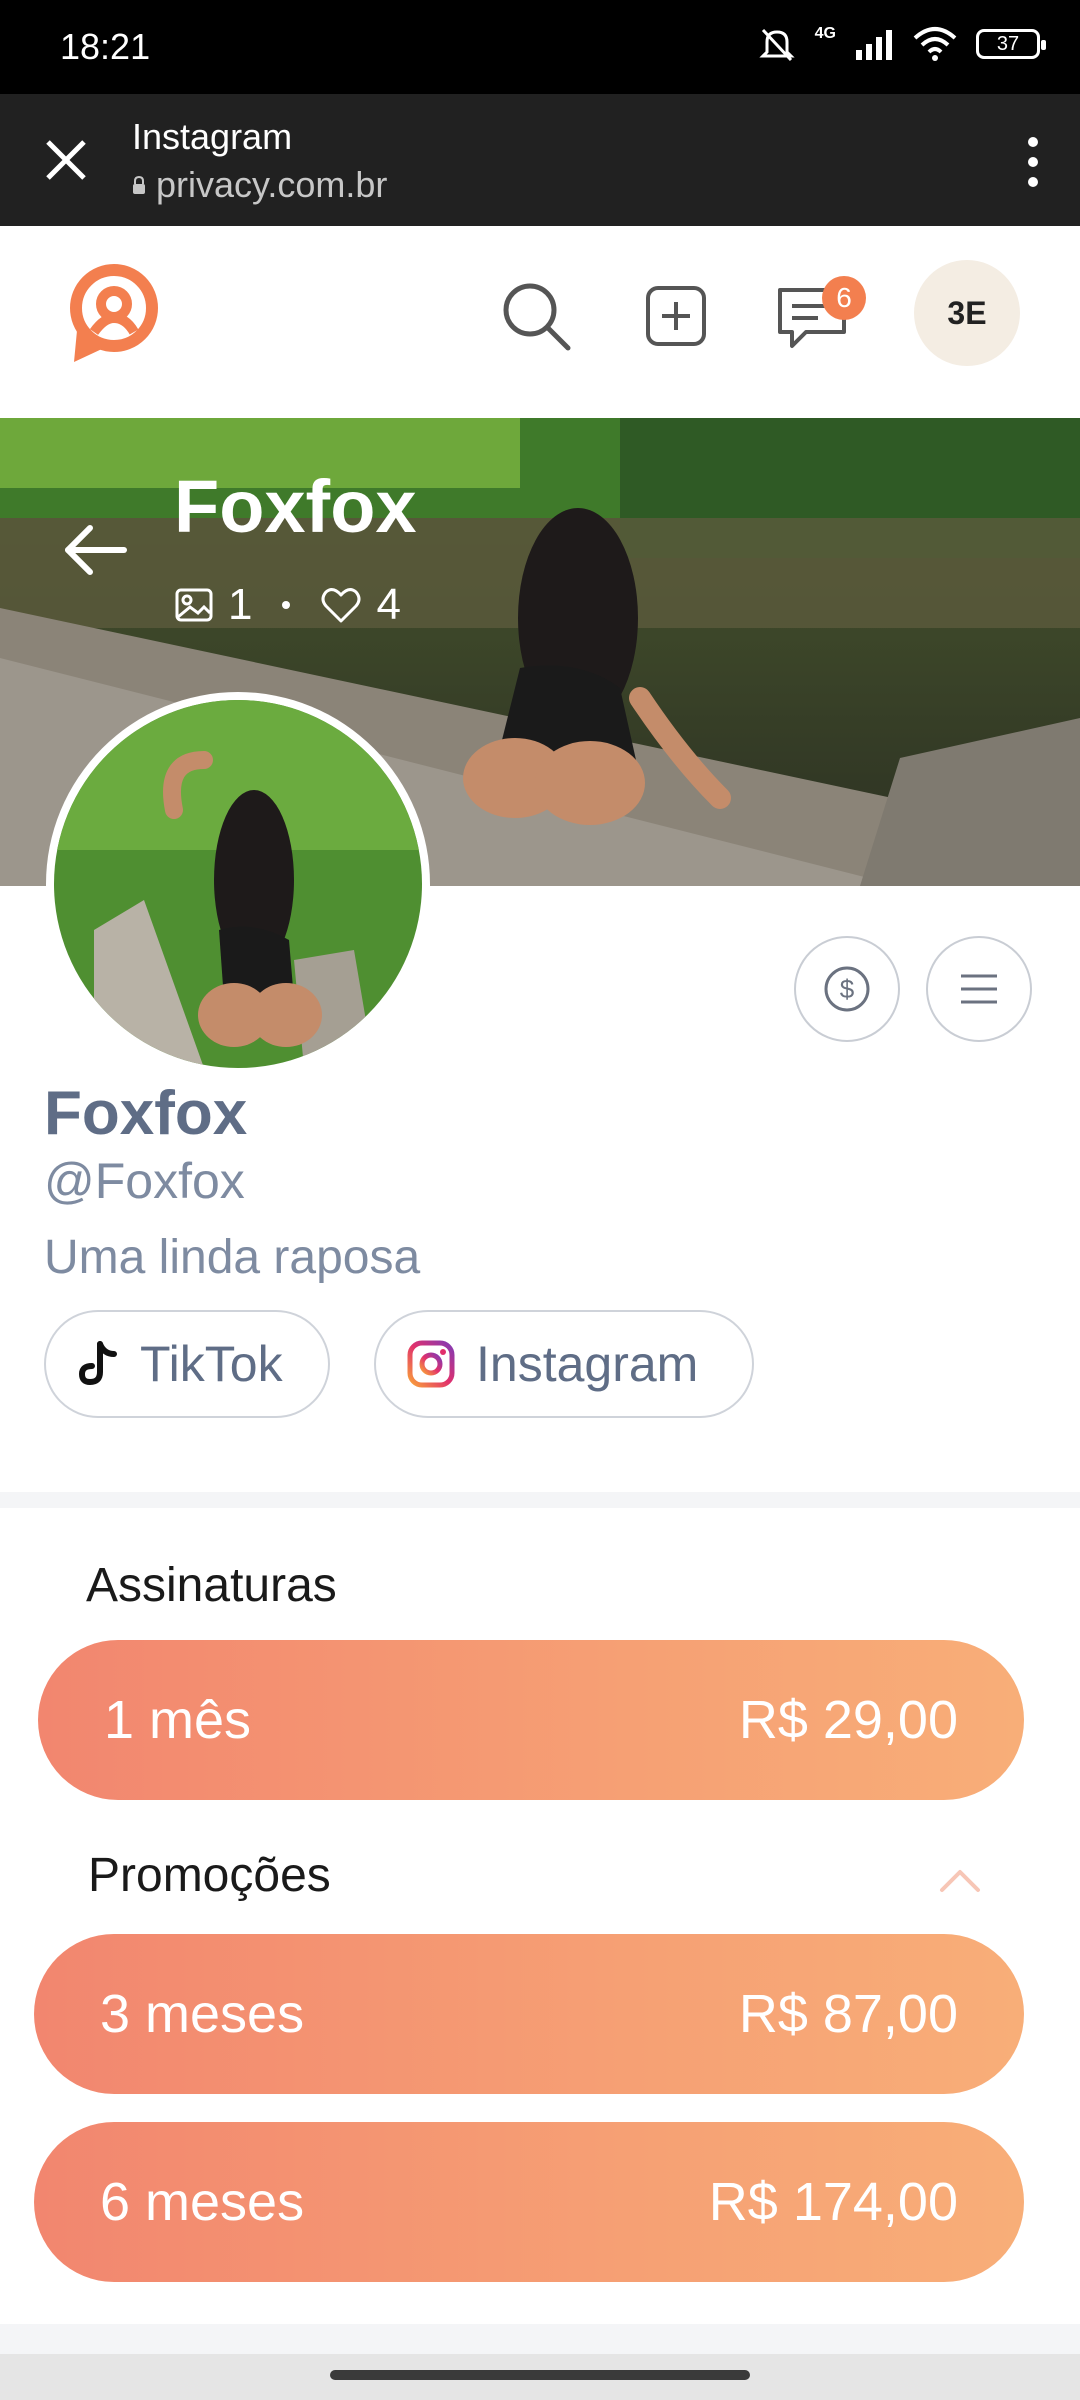 This screenshot has width=1080, height=2400. What do you see at coordinates (272, 184) in the screenshot?
I see `tab-url-text: privacy.com.br` at bounding box center [272, 184].